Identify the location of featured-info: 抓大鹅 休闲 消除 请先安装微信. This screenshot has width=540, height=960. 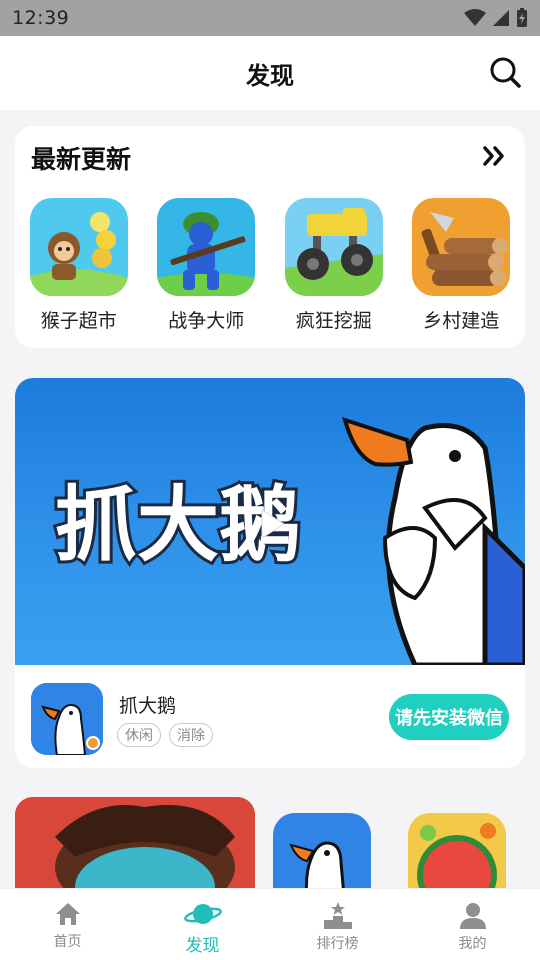
(270, 716).